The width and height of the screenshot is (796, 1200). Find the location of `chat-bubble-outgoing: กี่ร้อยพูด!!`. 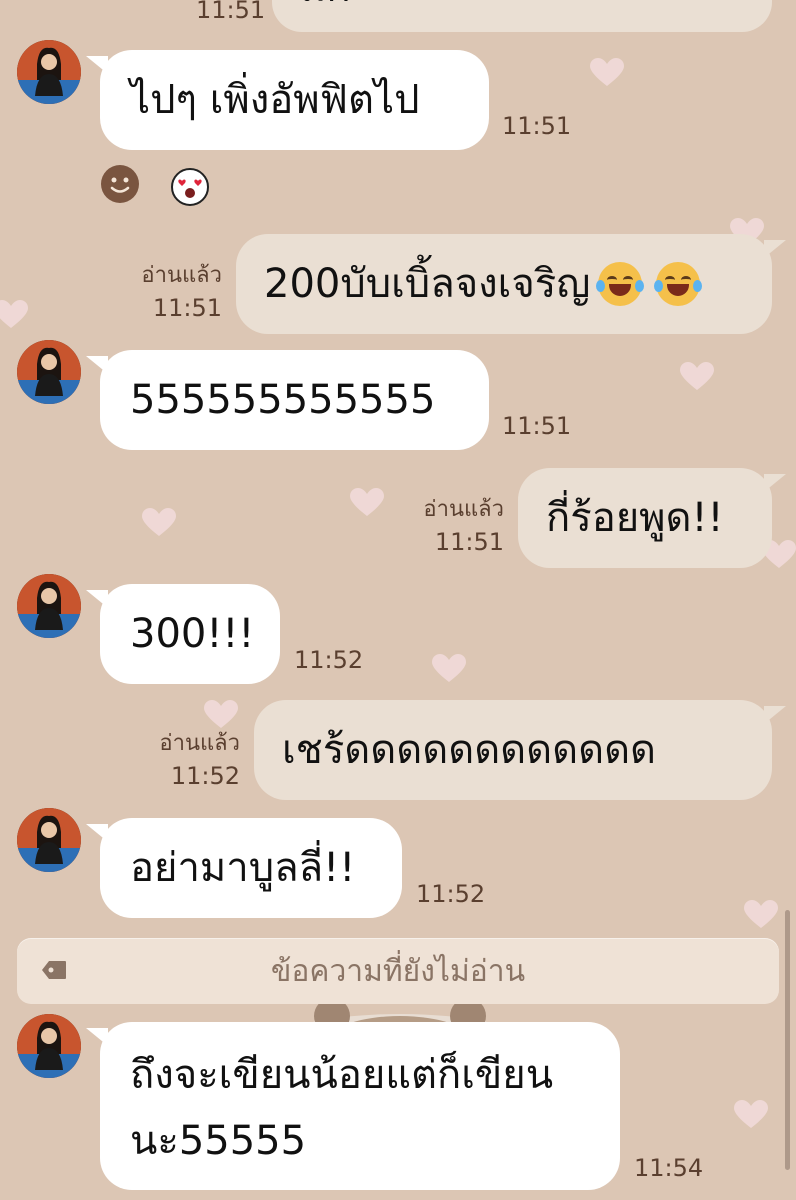

chat-bubble-outgoing: กี่ร้อยพูด!! is located at coordinates (652, 518).